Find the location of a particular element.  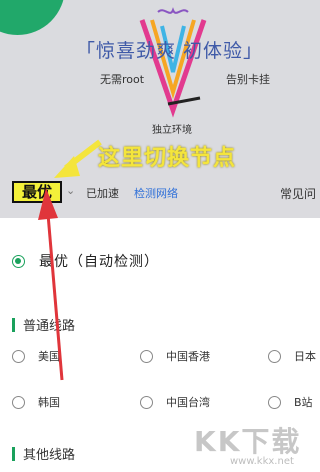

best-node-option: 最优（自动检测） is located at coordinates (85, 261).